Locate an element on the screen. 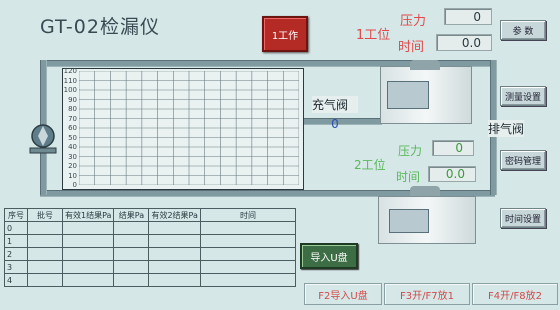  y-tick-label: 50 is located at coordinates (72, 137).